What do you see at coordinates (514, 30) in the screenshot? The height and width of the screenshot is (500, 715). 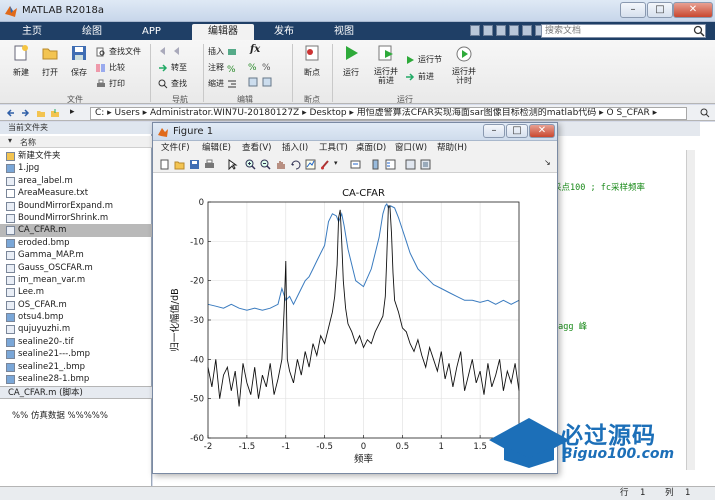 I see `quick-paste-icon` at bounding box center [514, 30].